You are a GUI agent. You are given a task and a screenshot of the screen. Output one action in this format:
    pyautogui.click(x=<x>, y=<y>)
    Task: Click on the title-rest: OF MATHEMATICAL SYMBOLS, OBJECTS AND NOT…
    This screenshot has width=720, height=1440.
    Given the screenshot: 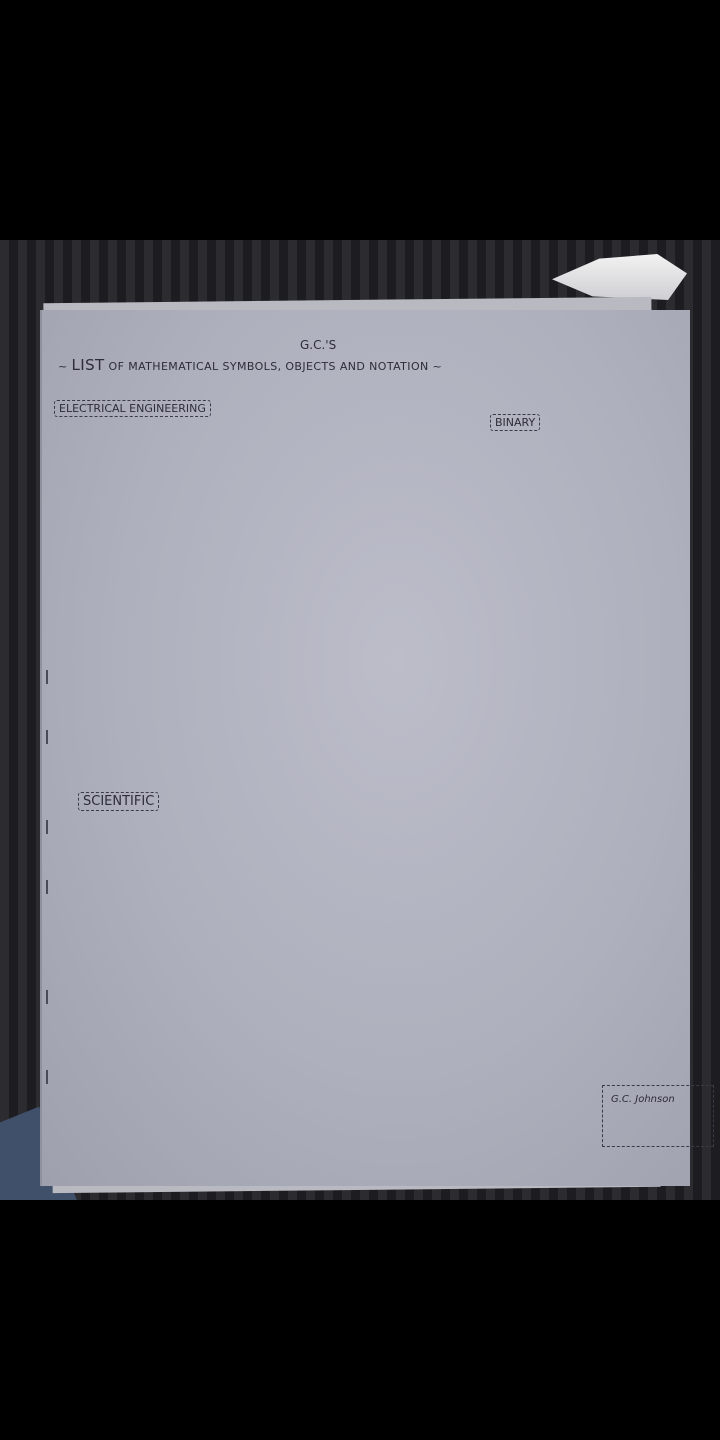 What is the action you would take?
    pyautogui.click(x=275, y=366)
    